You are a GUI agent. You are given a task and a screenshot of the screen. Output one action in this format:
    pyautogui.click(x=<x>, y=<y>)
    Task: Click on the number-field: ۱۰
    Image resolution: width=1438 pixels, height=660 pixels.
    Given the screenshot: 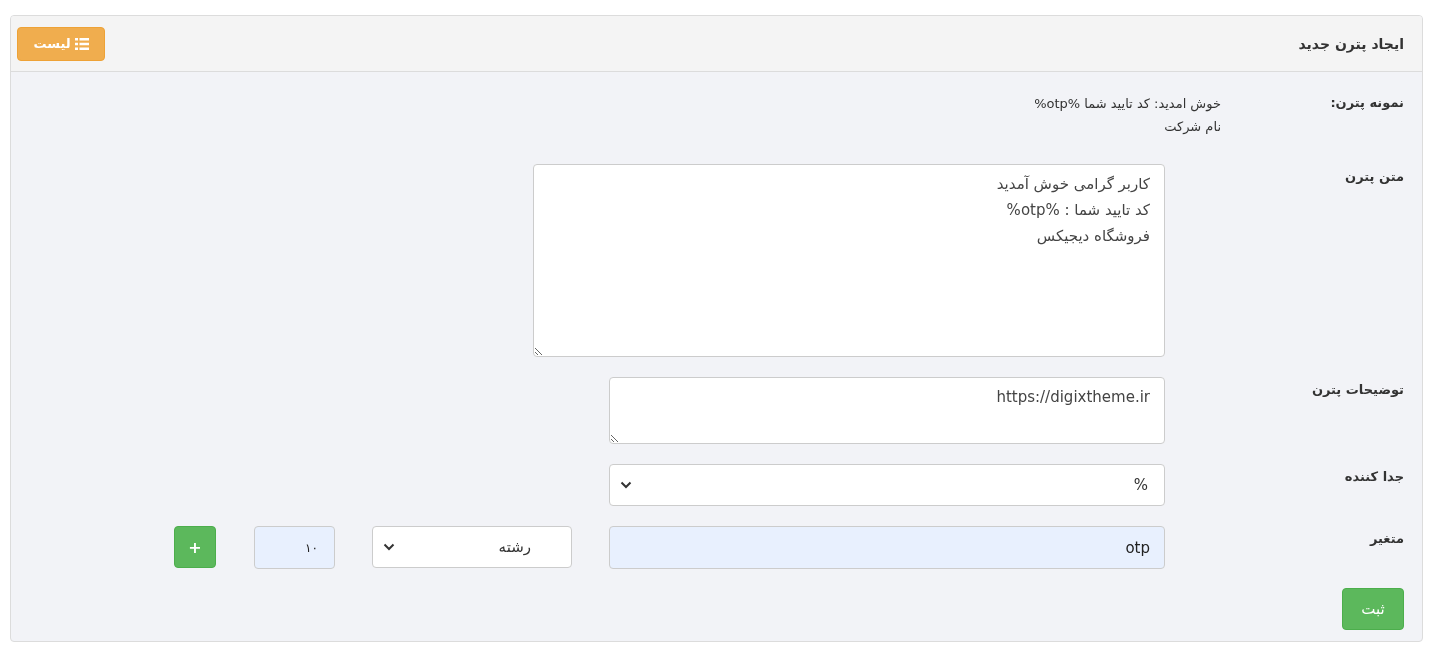 What is the action you would take?
    pyautogui.click(x=294, y=547)
    